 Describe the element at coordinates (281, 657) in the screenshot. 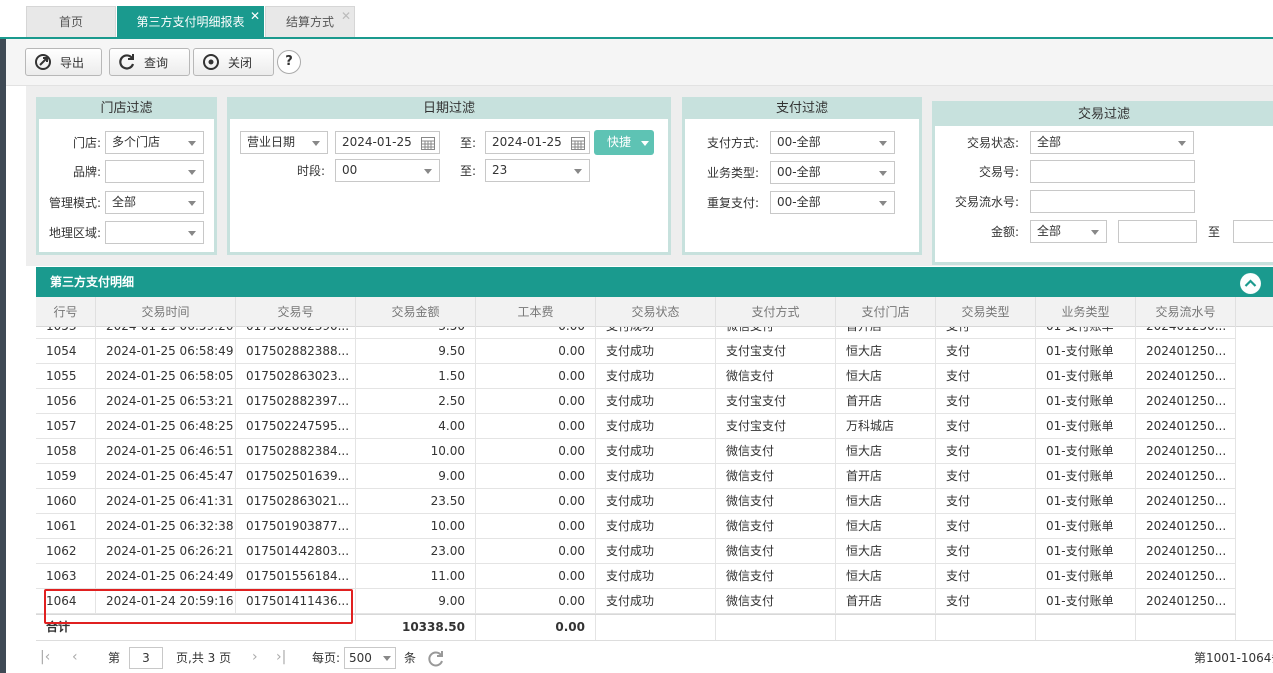

I see `last-page-icon: ›|` at that location.